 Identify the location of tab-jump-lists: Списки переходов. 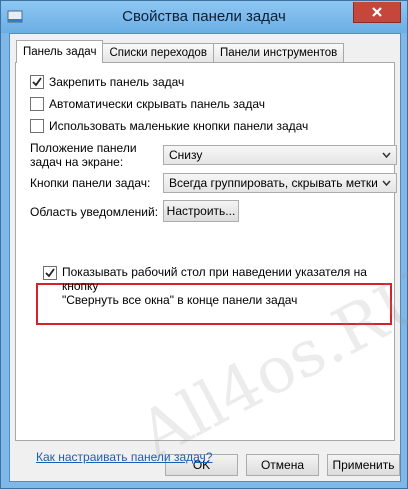
(158, 53).